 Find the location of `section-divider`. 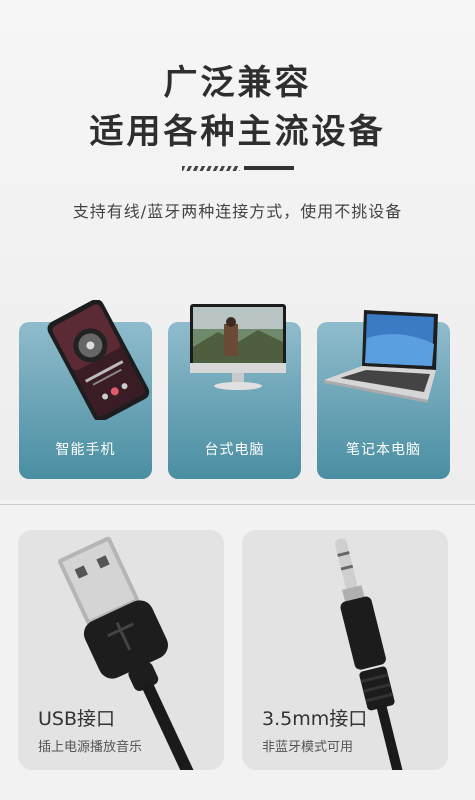

section-divider is located at coordinates (237, 504).